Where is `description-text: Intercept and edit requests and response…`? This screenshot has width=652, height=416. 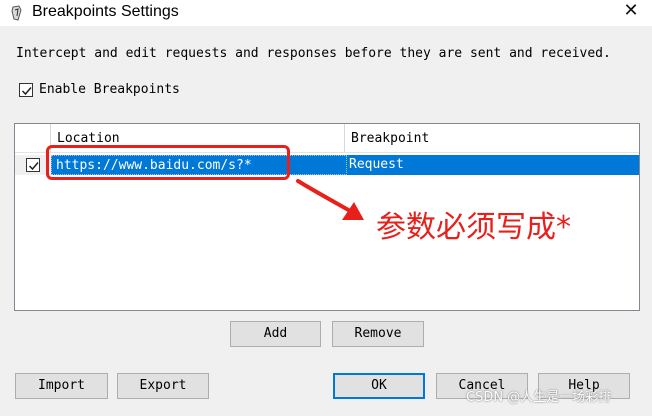
description-text: Intercept and edit requests and response… is located at coordinates (313, 53).